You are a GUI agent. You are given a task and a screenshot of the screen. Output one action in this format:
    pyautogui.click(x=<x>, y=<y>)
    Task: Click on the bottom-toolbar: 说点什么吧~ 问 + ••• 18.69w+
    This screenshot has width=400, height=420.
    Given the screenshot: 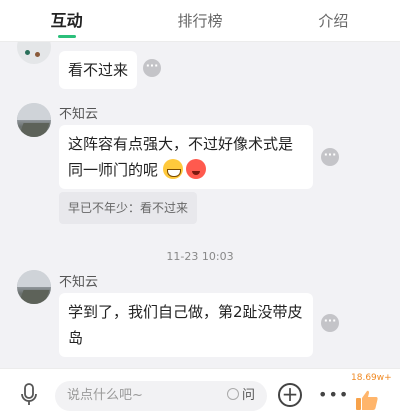 What is the action you would take?
    pyautogui.click(x=200, y=394)
    